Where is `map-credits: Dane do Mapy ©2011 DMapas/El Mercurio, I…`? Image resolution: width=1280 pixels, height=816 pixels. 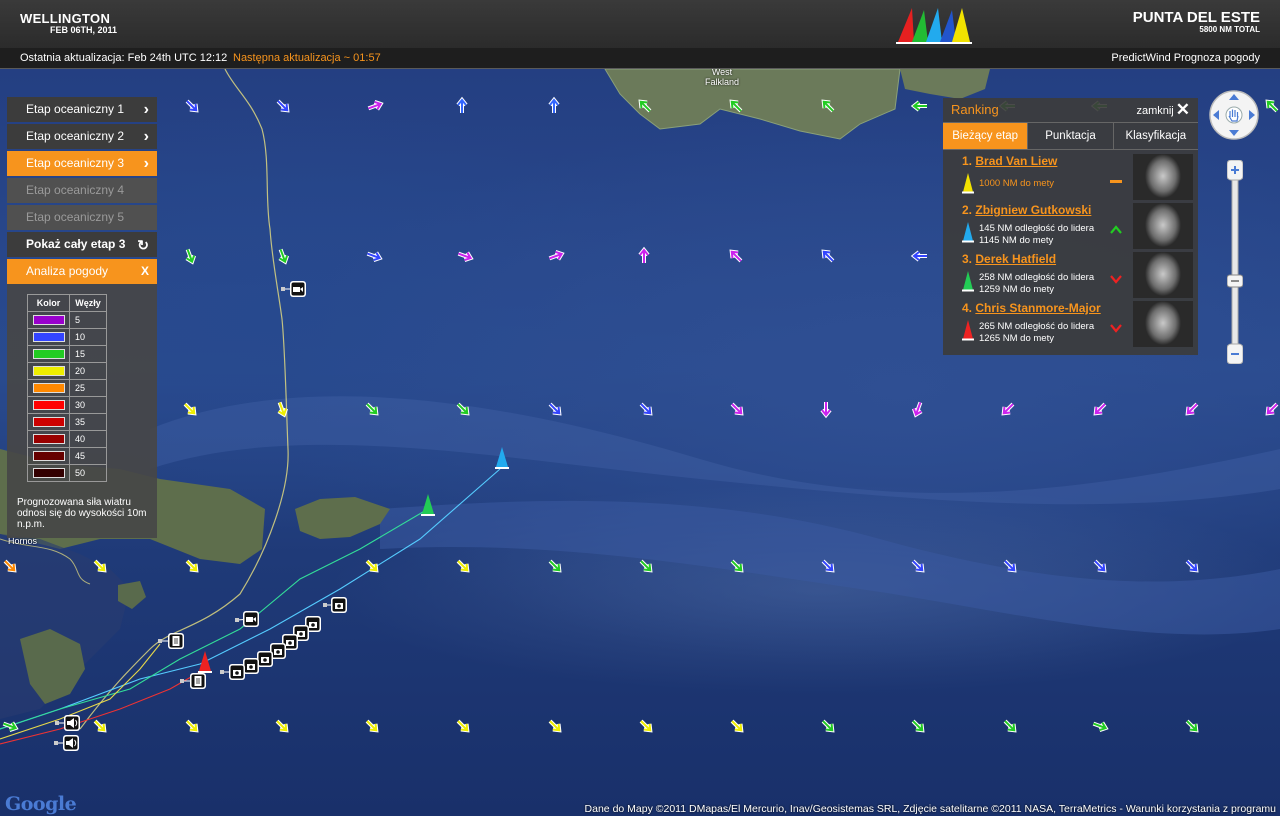
map-credits: Dane do Mapy ©2011 DMapas/El Mercurio, I… is located at coordinates (930, 809).